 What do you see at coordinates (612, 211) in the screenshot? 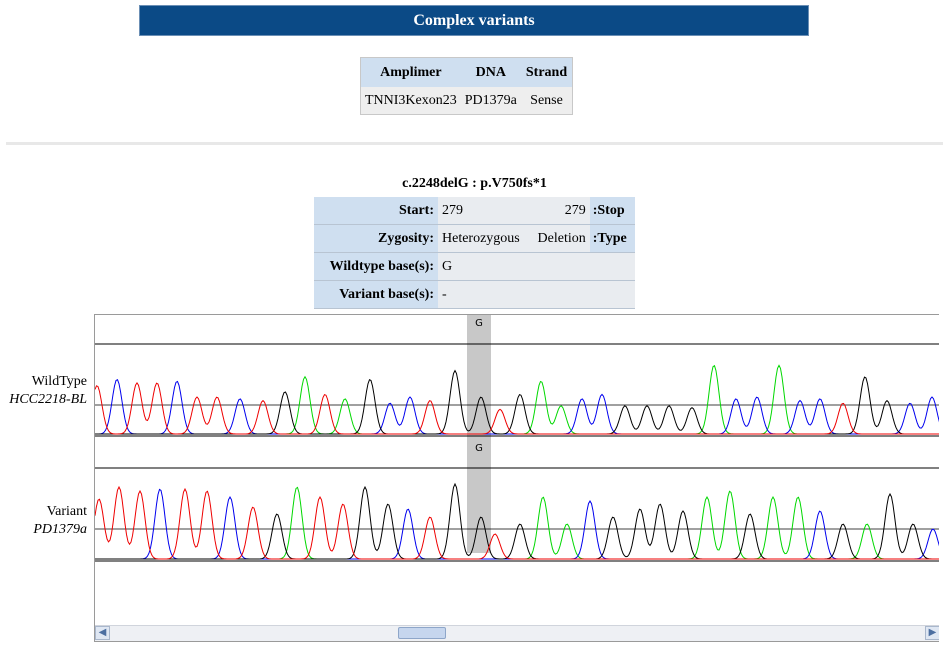
I see `stop-label: :Stop` at bounding box center [612, 211].